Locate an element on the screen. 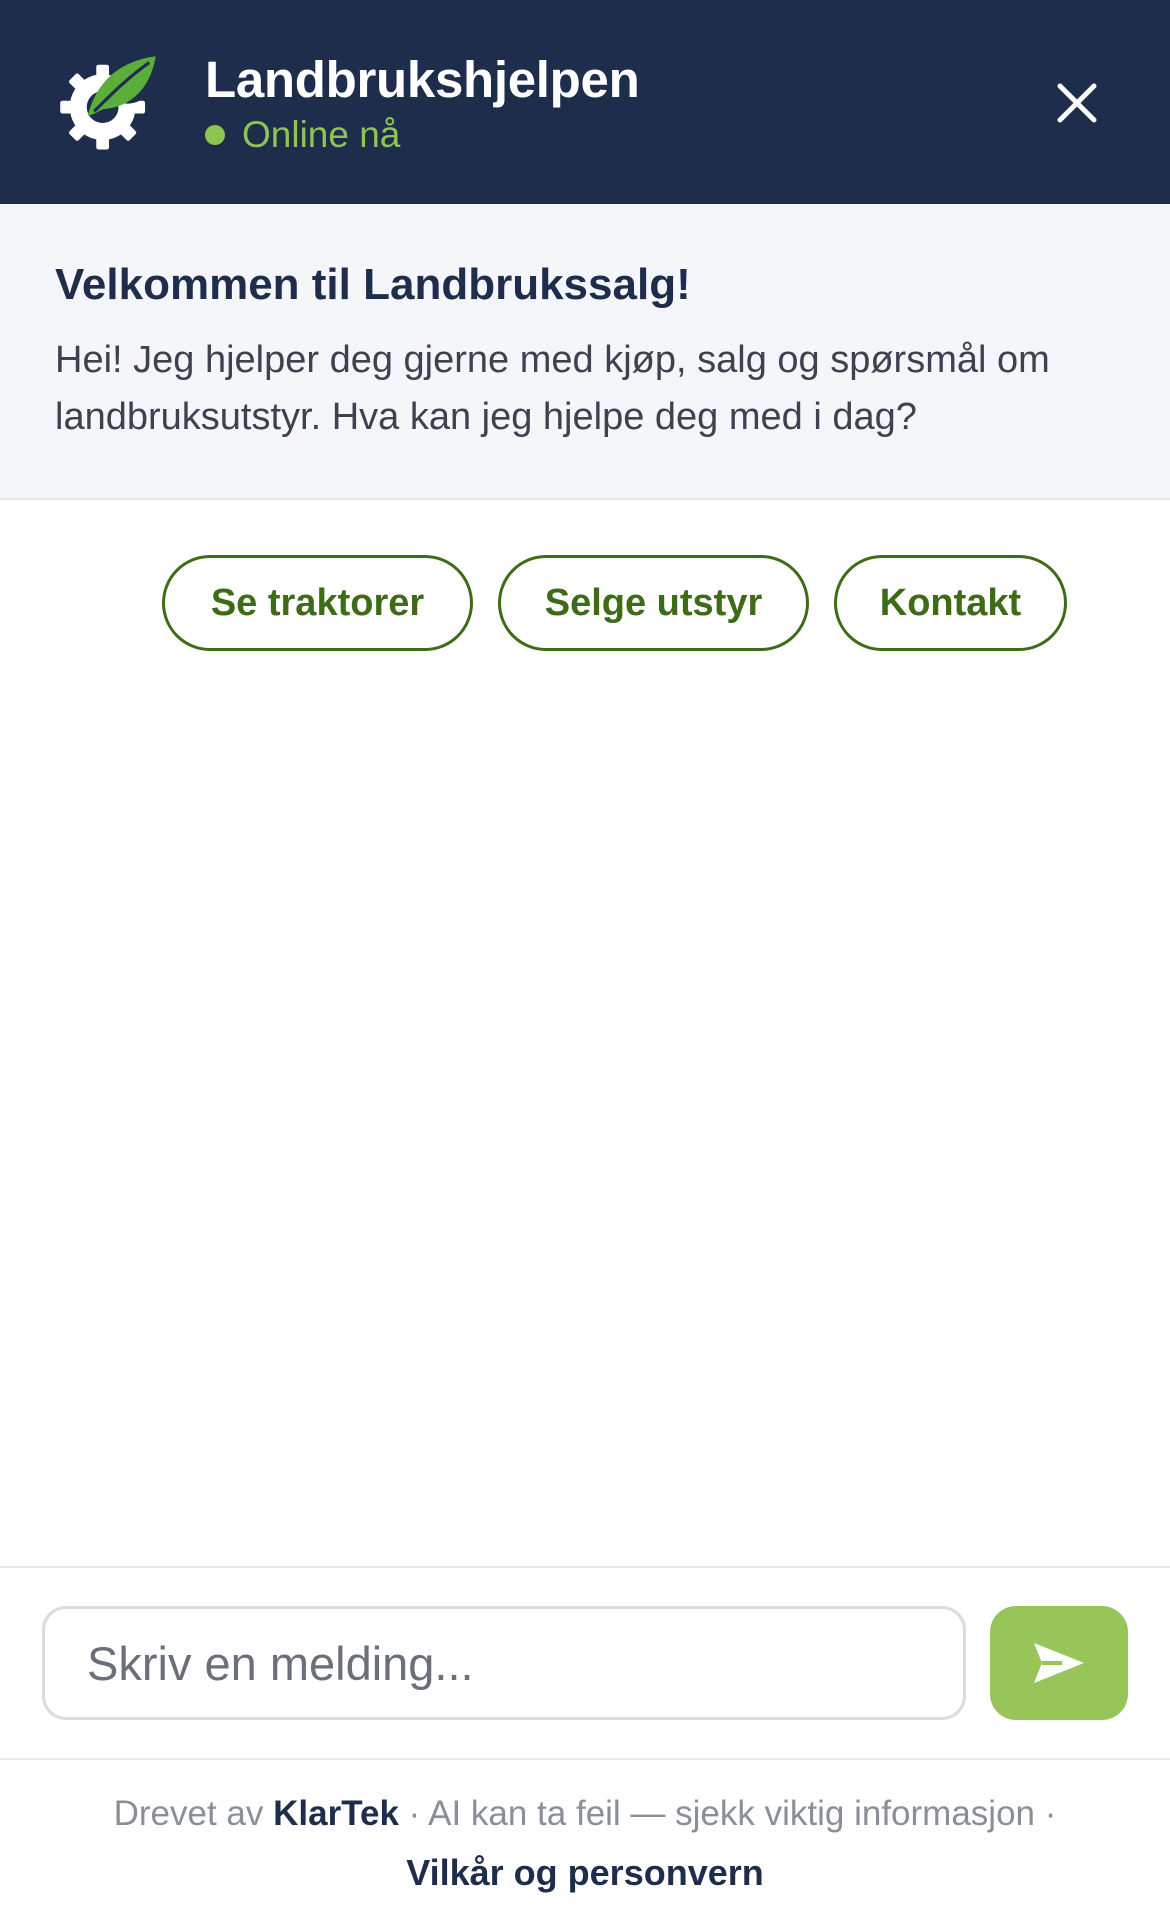 The height and width of the screenshot is (1920, 1170). quick-reply-selge-utstyr: Selge utstyr is located at coordinates (653, 603).